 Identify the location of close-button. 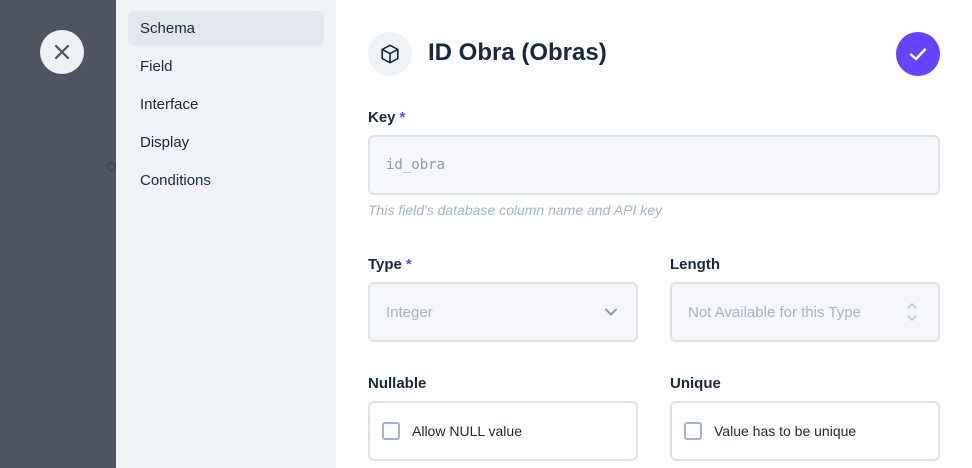
(62, 52).